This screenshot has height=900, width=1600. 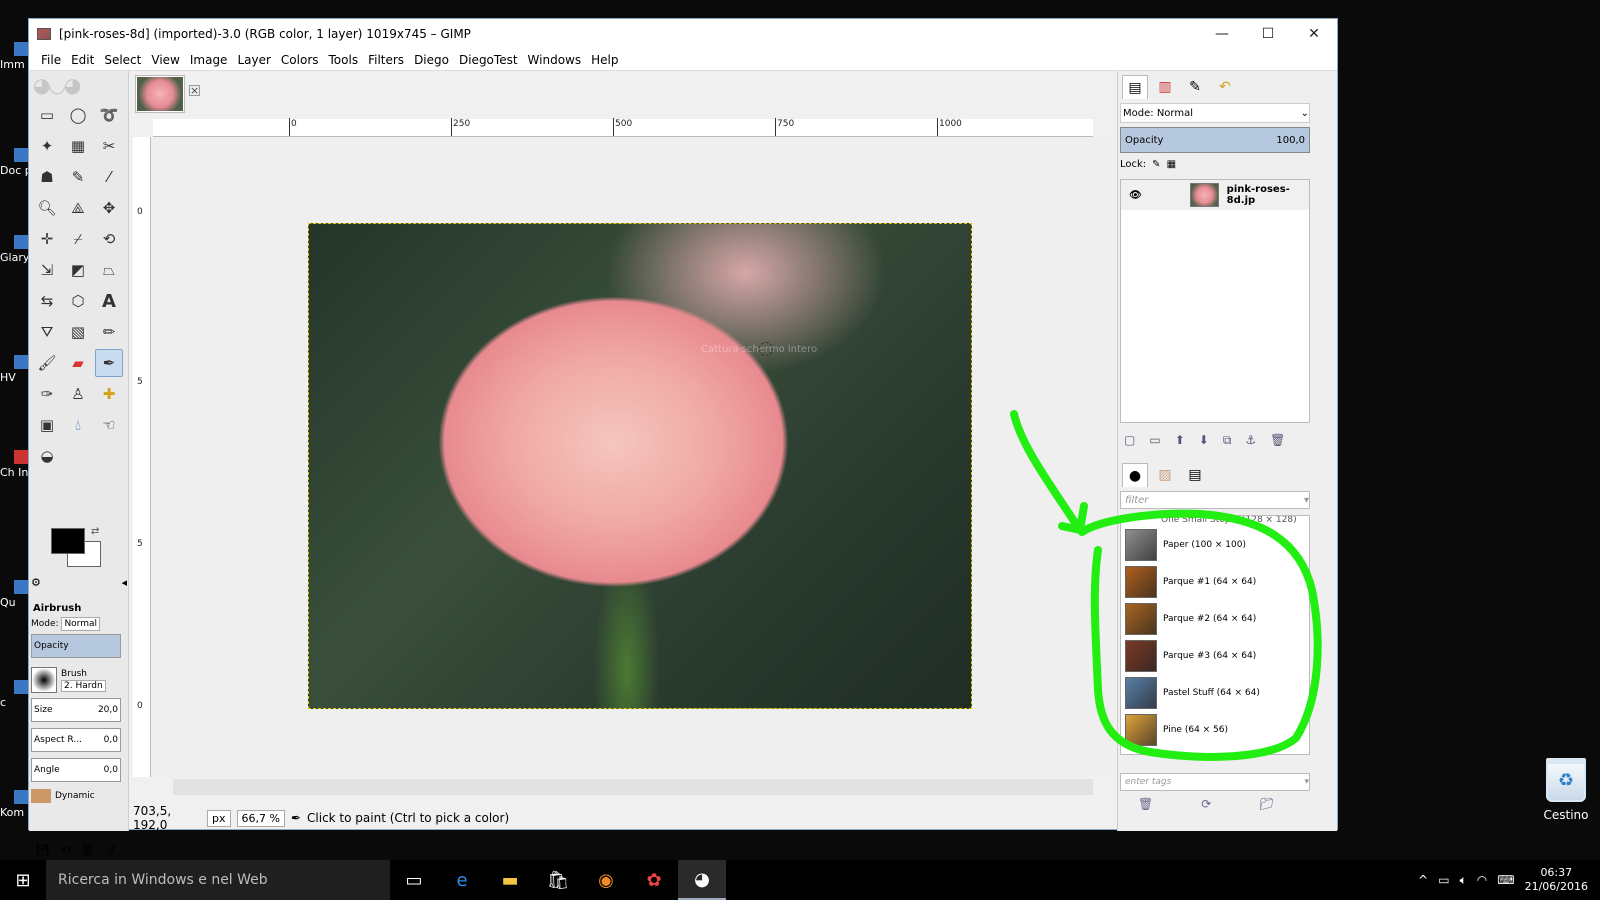 What do you see at coordinates (1180, 440) in the screenshot?
I see `raise-layer-icon: ⬆` at bounding box center [1180, 440].